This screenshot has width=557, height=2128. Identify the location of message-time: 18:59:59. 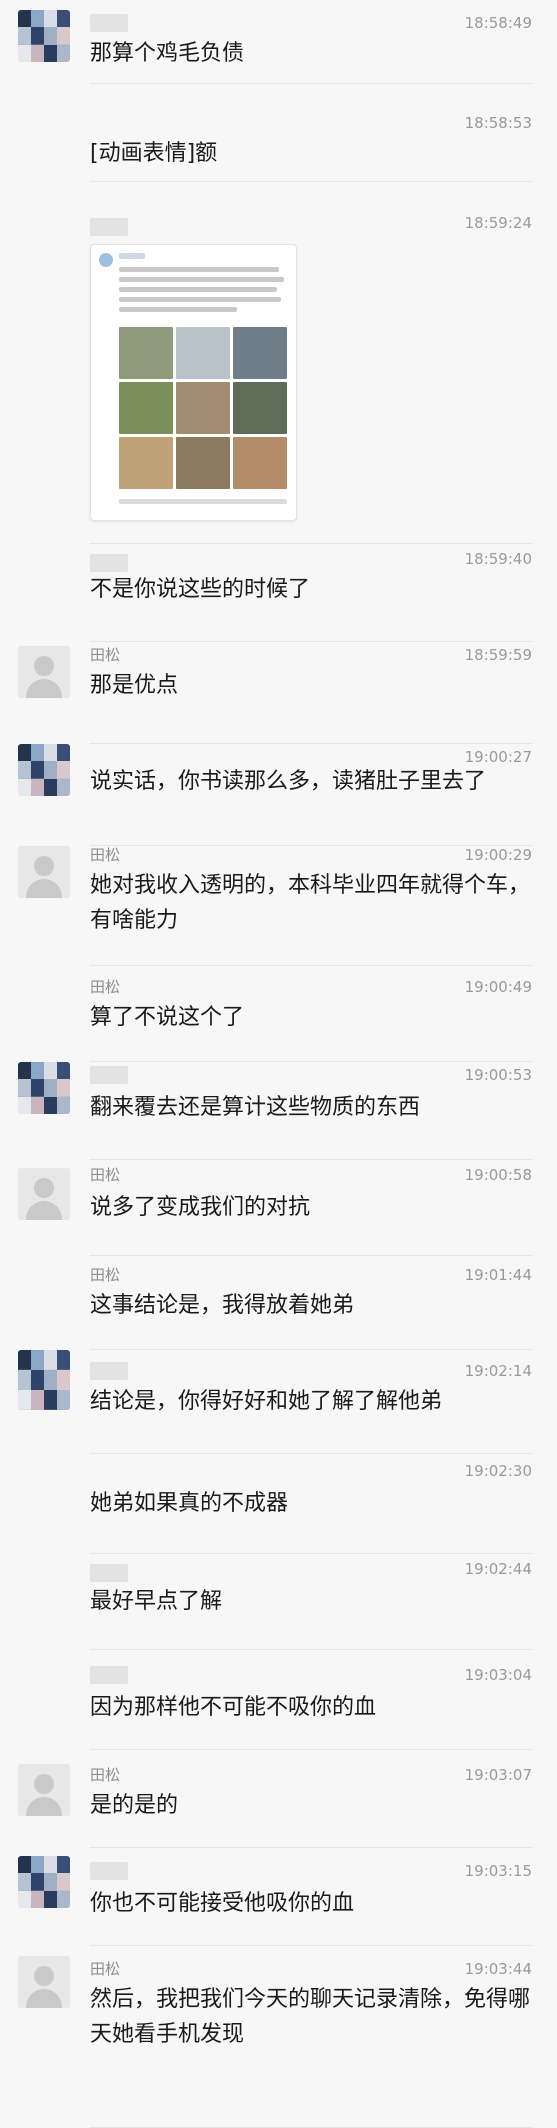
(498, 655).